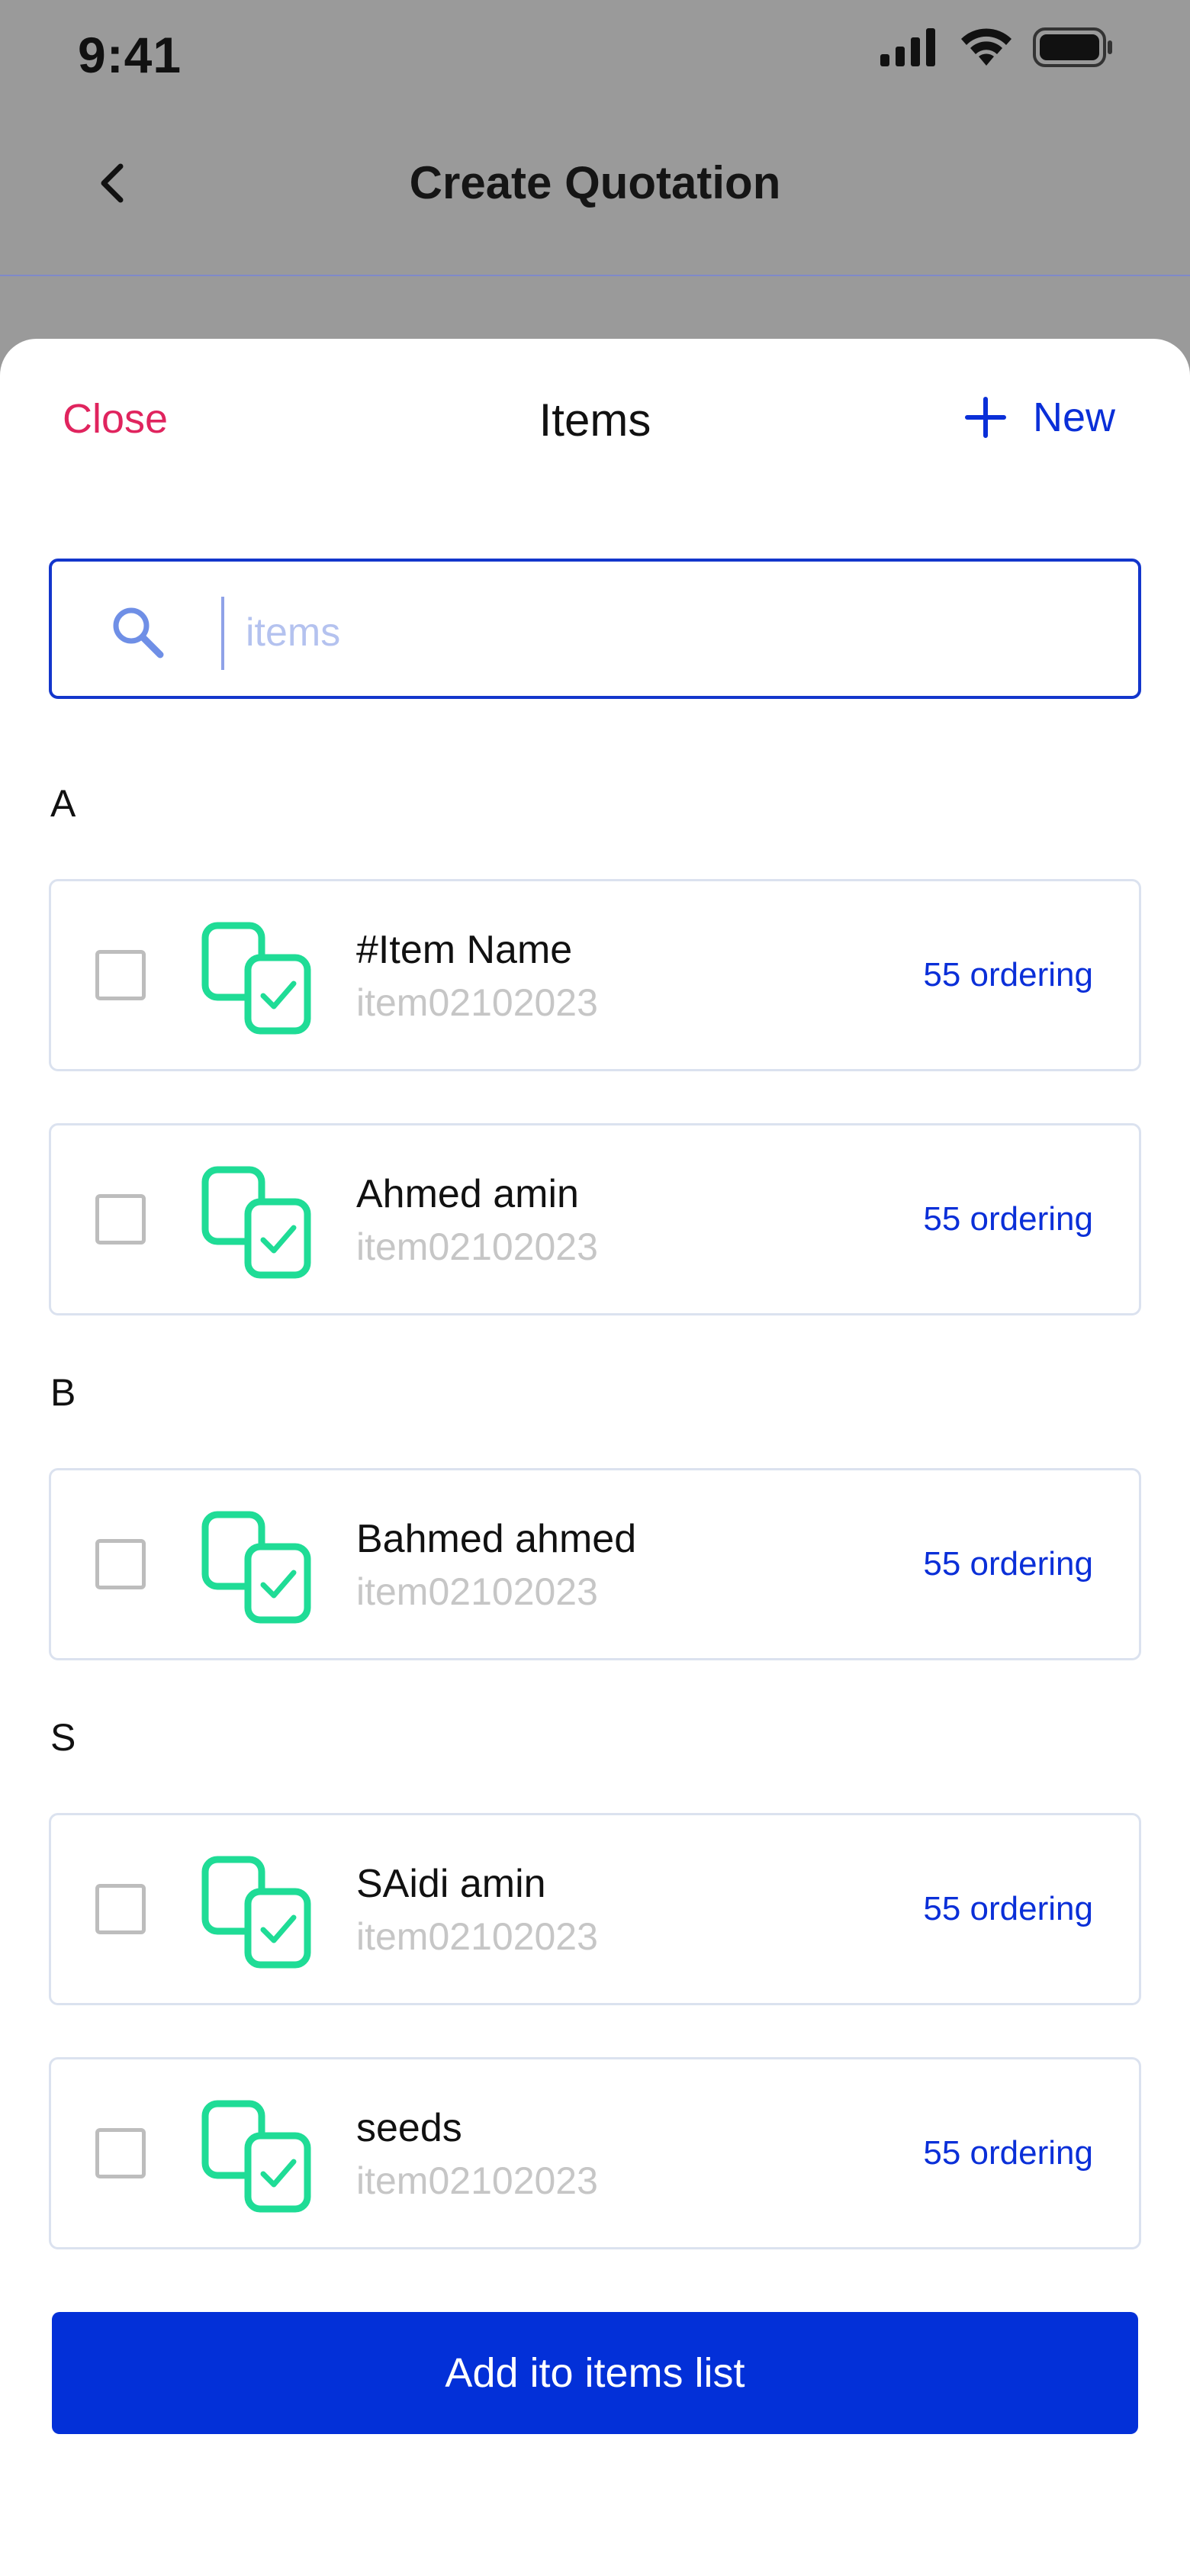  I want to click on search-cursor, so click(222, 633).